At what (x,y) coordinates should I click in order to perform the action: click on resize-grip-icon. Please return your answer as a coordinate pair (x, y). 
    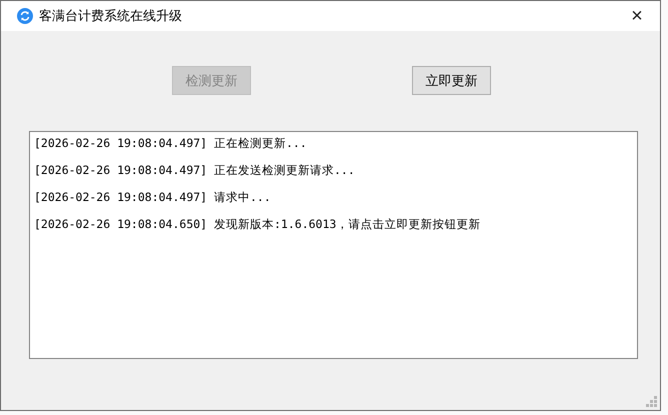
    Looking at the image, I should click on (651, 401).